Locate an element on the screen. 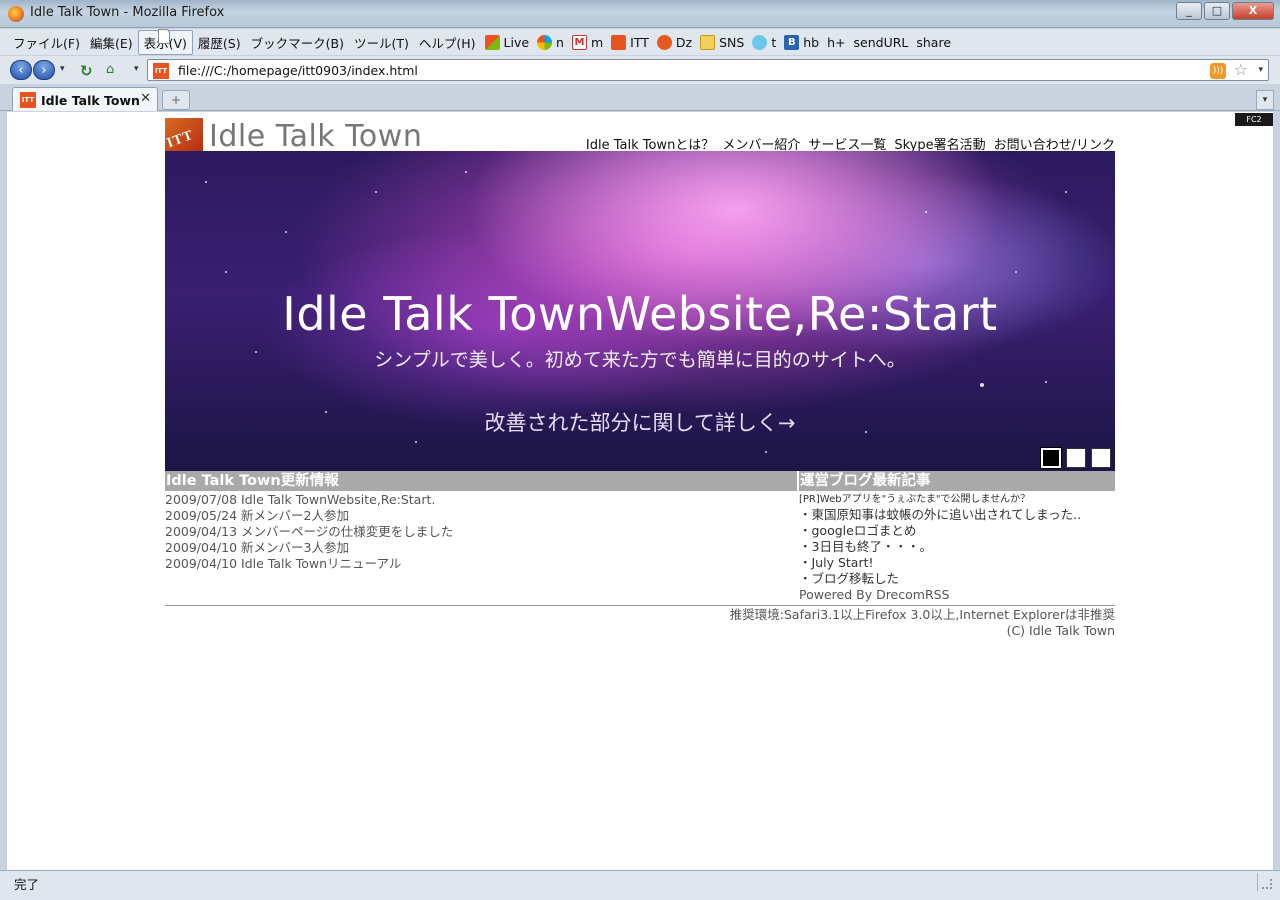  copyright: (C) Idle Talk Town is located at coordinates (1060, 630).